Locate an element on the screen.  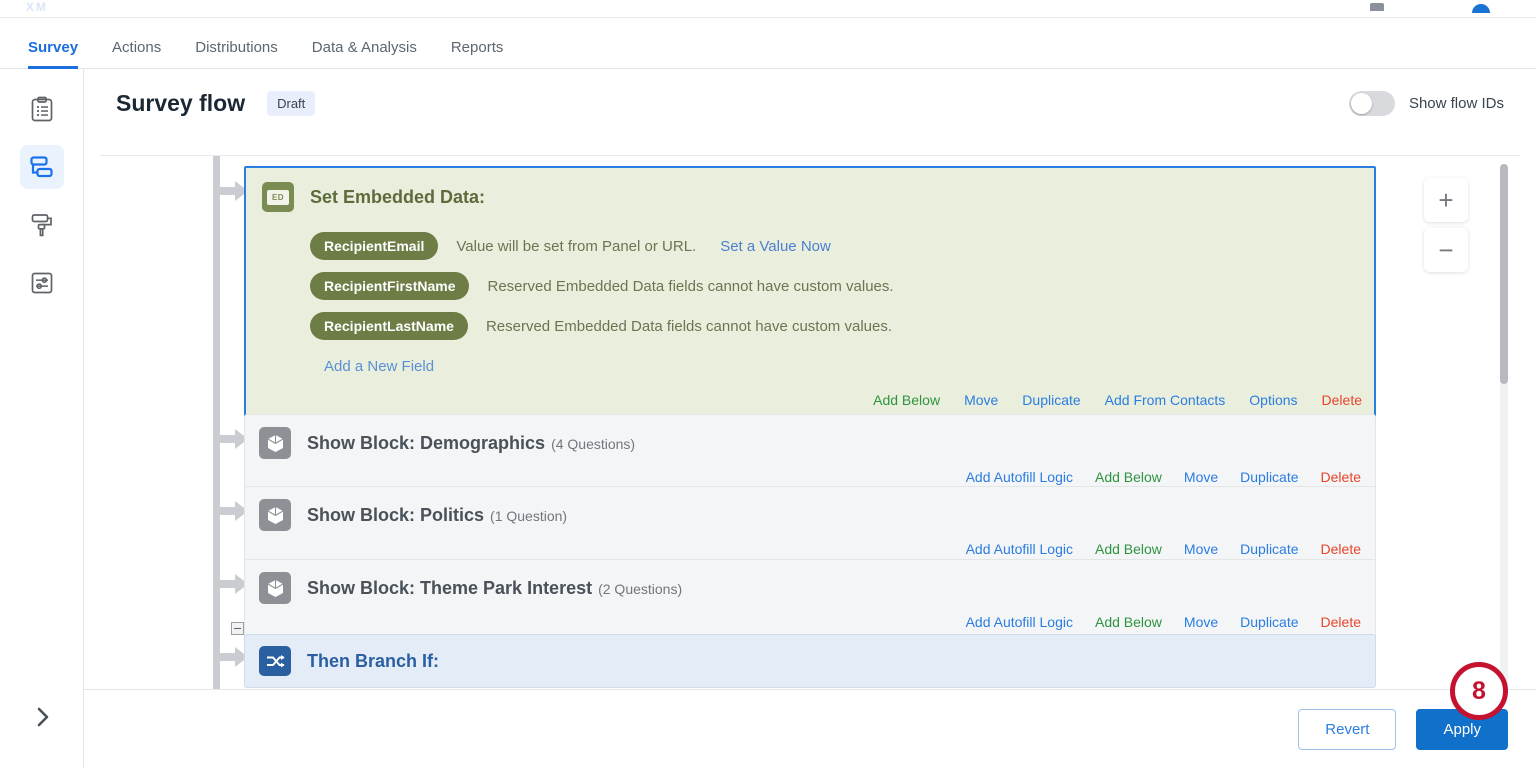
revert-button: Revert is located at coordinates (1347, 729).